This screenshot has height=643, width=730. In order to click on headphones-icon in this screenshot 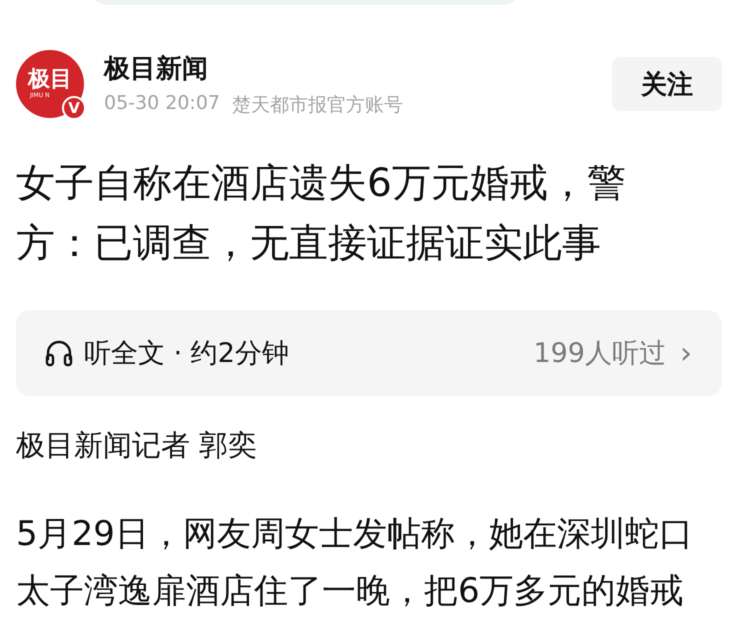, I will do `click(59, 353)`.